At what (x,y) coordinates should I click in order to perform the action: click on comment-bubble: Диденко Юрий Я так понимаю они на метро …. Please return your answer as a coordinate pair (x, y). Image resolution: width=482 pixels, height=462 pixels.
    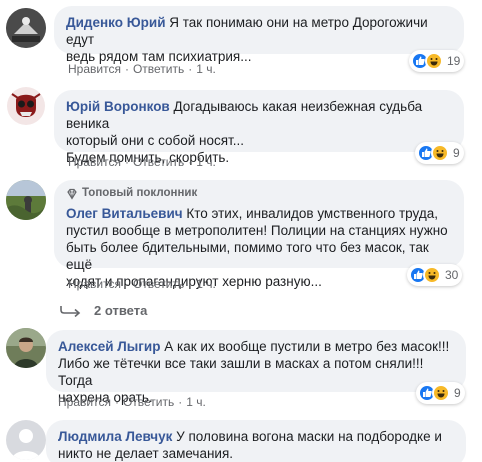
    Looking at the image, I should click on (259, 35).